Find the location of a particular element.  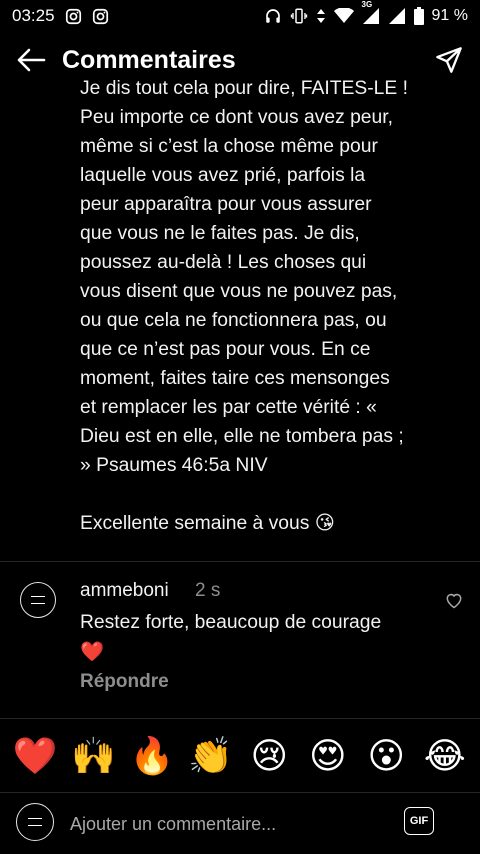

caption-line: Dieu est en elle, elle ne tombera pas ; is located at coordinates (242, 436).